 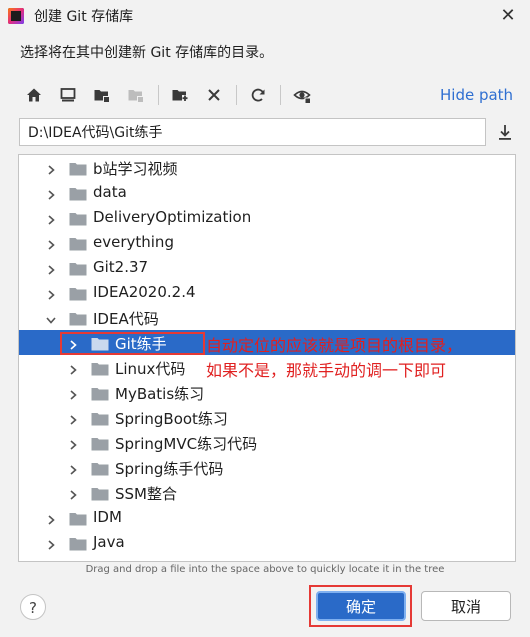 I want to click on close-icon: ✕, so click(x=508, y=16).